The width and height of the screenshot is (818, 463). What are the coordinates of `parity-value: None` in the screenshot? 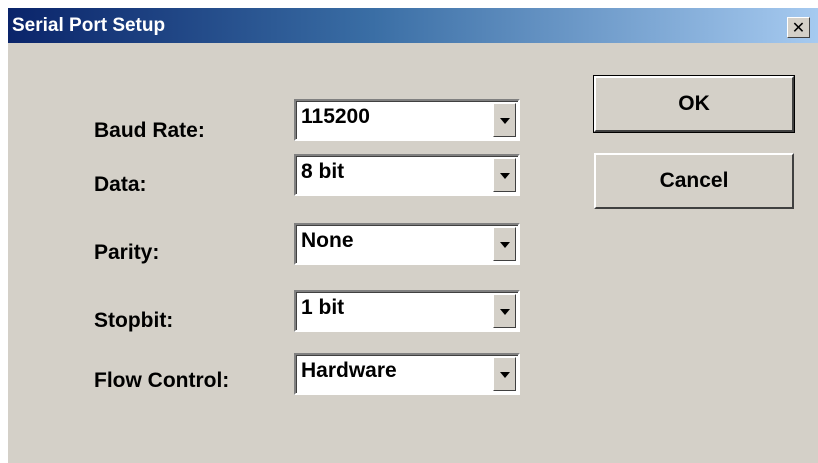 It's located at (327, 240).